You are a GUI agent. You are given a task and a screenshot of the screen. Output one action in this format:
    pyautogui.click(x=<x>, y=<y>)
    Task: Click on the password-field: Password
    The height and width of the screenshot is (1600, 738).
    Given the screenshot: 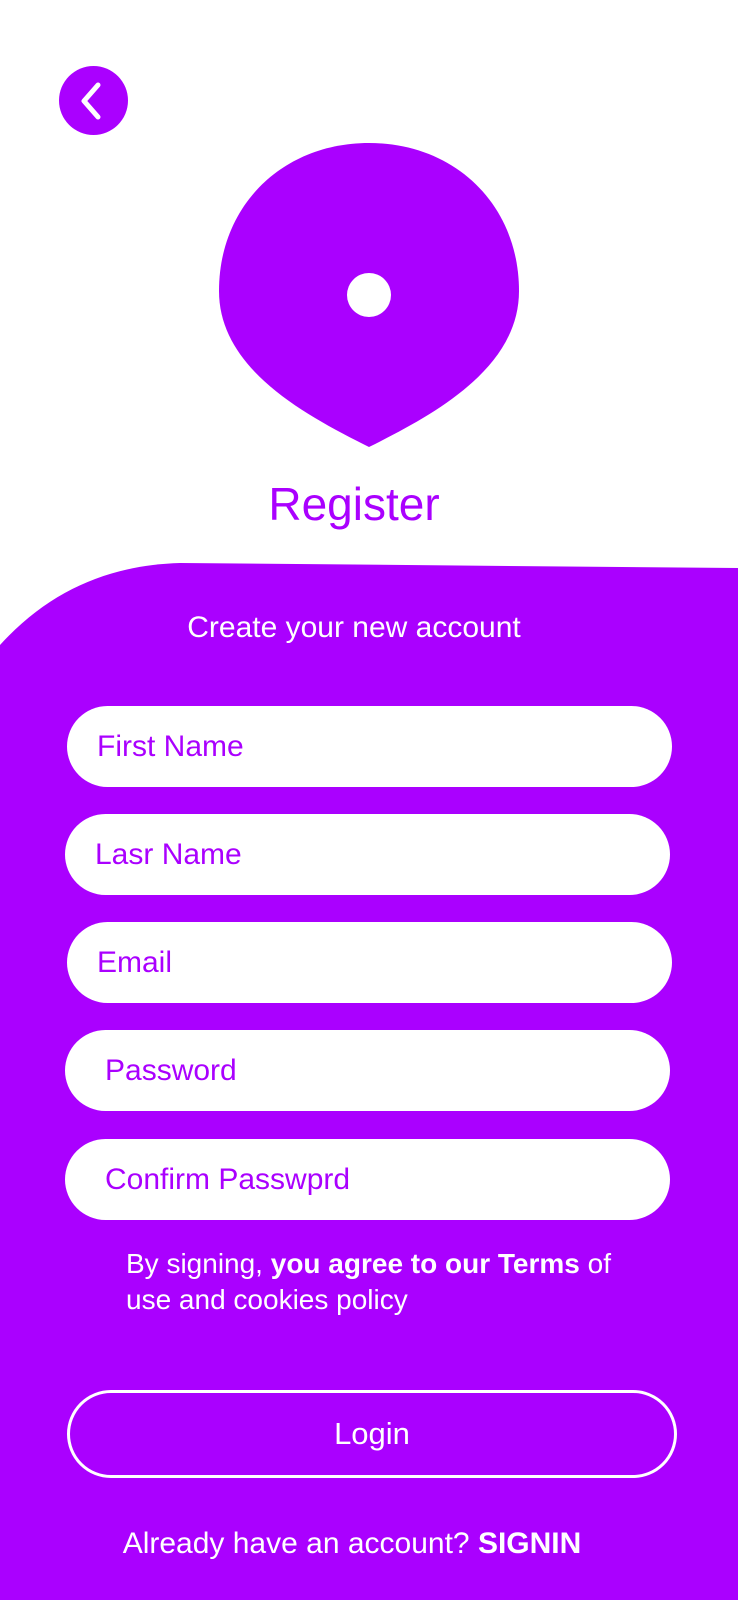 What is the action you would take?
    pyautogui.click(x=367, y=1070)
    